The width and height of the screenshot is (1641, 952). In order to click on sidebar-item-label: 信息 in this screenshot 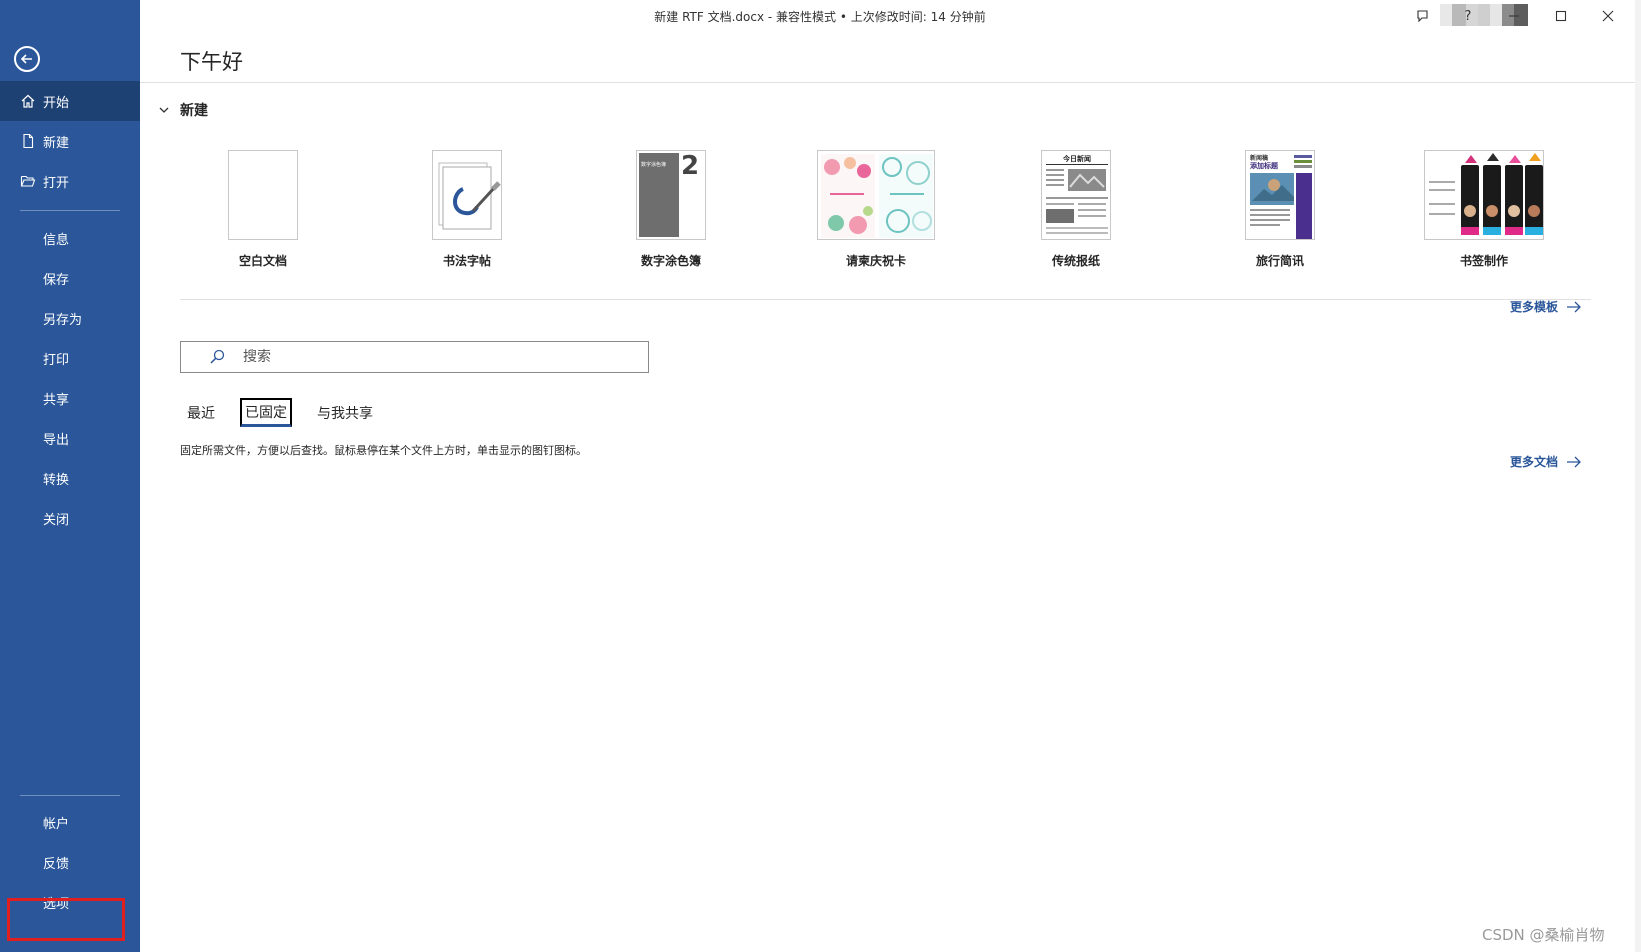, I will do `click(56, 240)`.